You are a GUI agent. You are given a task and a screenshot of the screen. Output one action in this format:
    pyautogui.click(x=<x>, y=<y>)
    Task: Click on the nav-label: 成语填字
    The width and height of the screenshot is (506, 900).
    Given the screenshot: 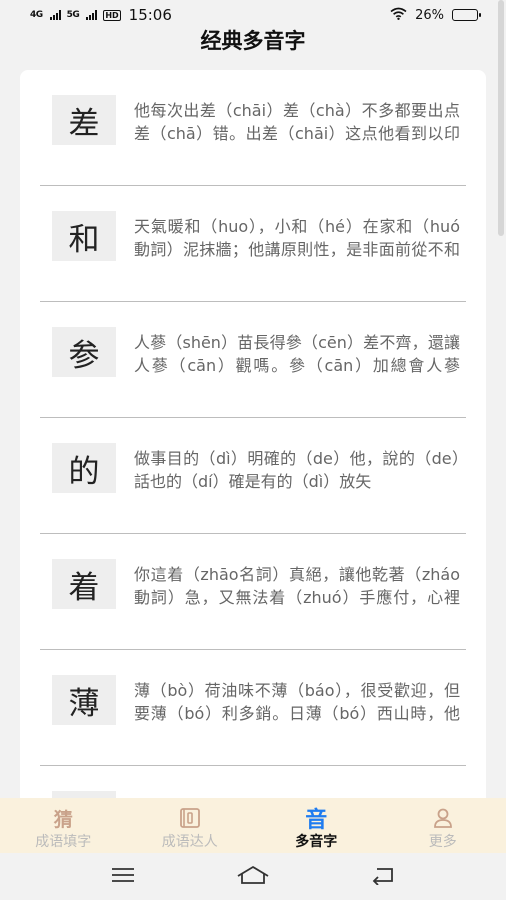 What is the action you would take?
    pyautogui.click(x=63, y=842)
    